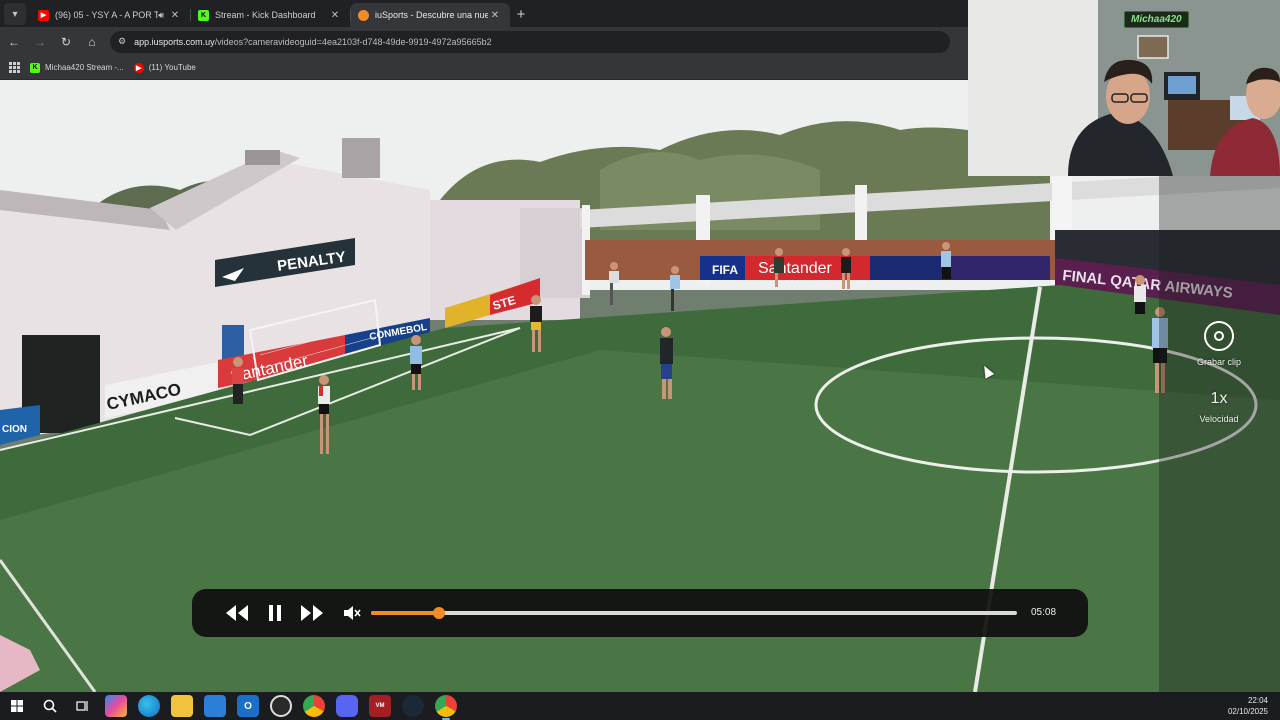  I want to click on url-host: app.iusports.com.uy, so click(174, 41).